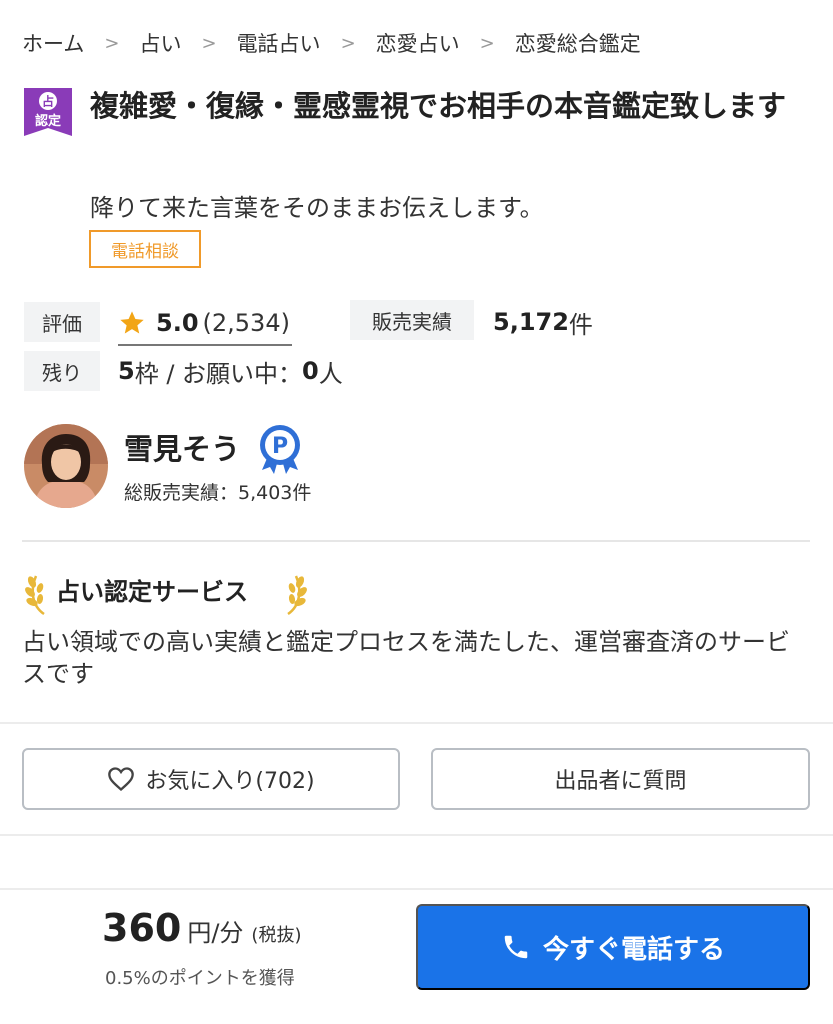 The image size is (833, 1024). I want to click on svg-text: 占, so click(48, 101).